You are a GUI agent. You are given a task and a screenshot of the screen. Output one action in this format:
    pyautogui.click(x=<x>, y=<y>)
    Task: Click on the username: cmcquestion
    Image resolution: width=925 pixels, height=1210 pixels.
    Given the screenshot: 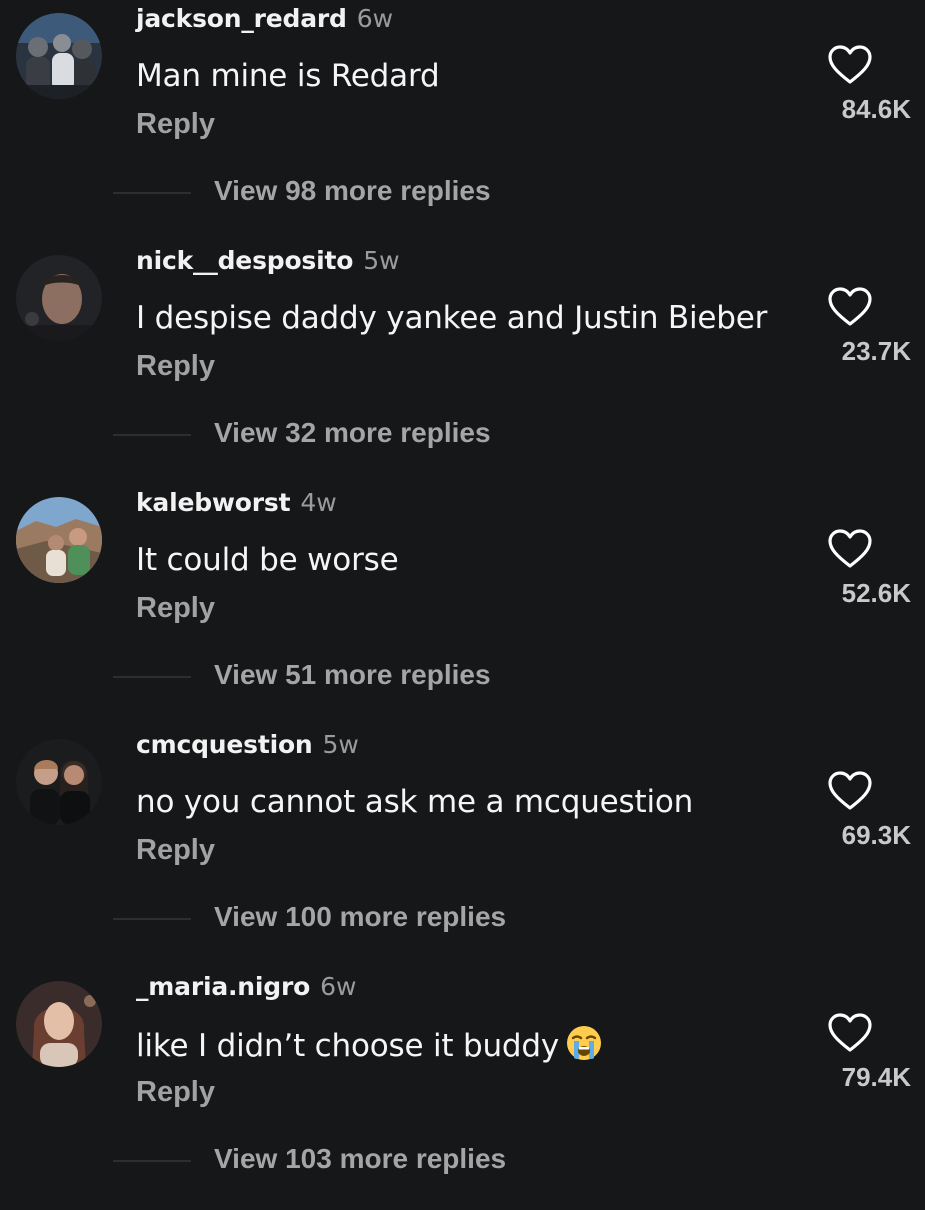 What is the action you would take?
    pyautogui.click(x=224, y=744)
    